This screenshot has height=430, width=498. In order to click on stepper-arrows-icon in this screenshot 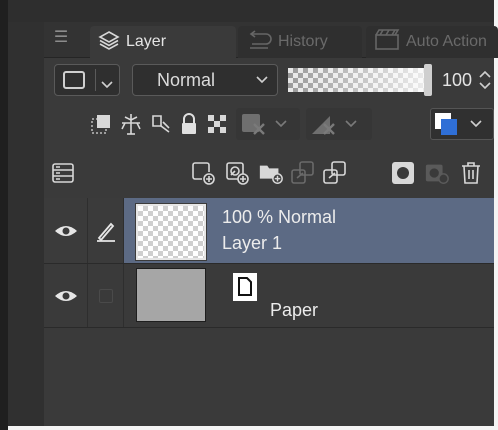, I will do `click(485, 80)`.